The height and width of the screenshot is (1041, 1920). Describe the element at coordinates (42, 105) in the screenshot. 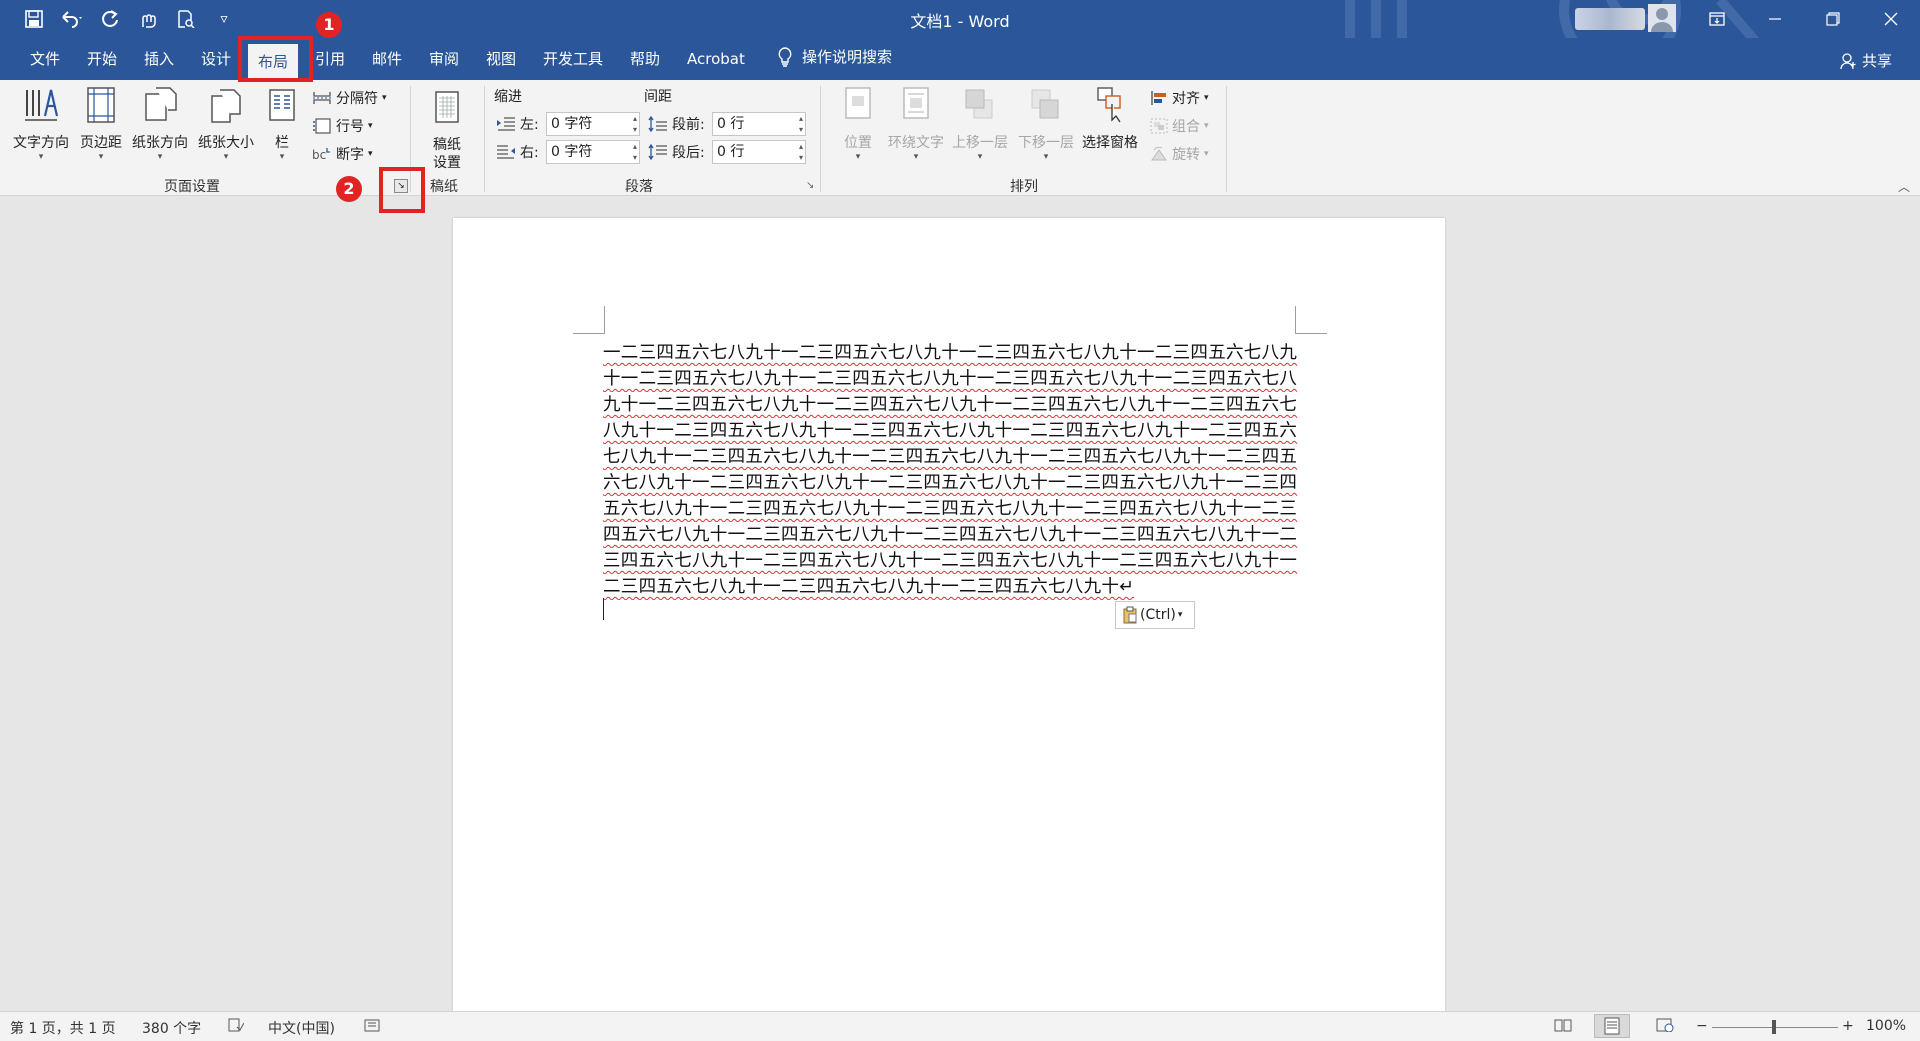

I see `text-direction-icon` at that location.